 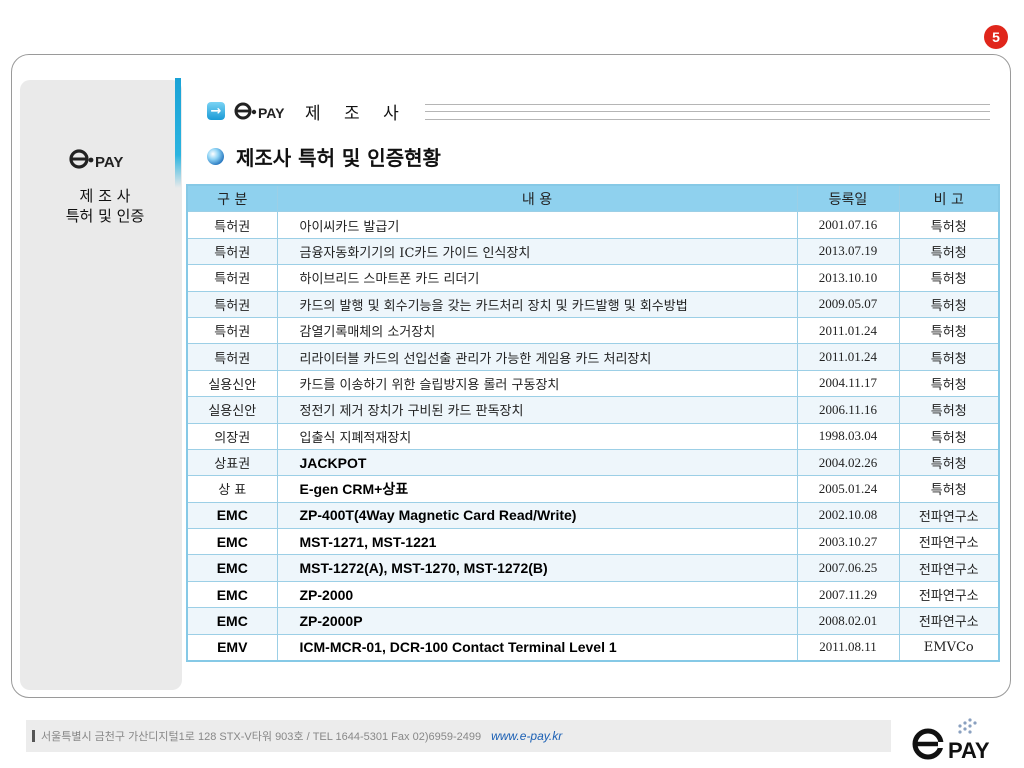 What do you see at coordinates (848, 278) in the screenshot?
I see `row-date: 2013.10.10` at bounding box center [848, 278].